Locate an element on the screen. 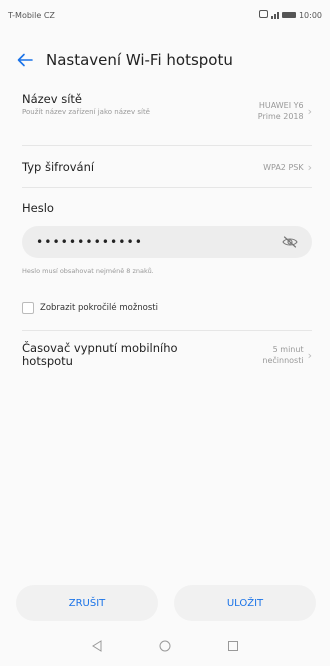 The width and height of the screenshot is (330, 666). cancel-button: ZRUŠIT is located at coordinates (87, 603).